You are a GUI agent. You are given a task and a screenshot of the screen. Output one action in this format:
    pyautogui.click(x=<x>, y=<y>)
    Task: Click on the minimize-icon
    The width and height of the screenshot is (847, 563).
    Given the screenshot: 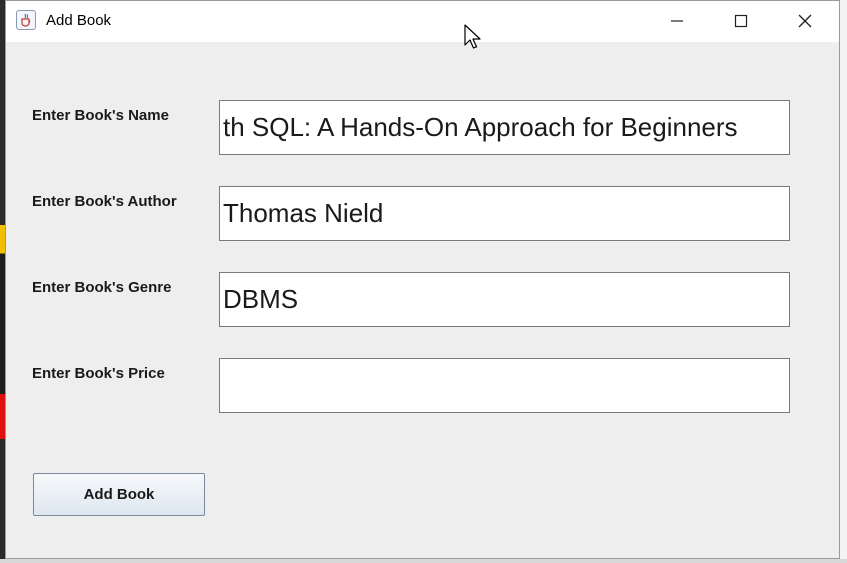 What is the action you would take?
    pyautogui.click(x=677, y=21)
    